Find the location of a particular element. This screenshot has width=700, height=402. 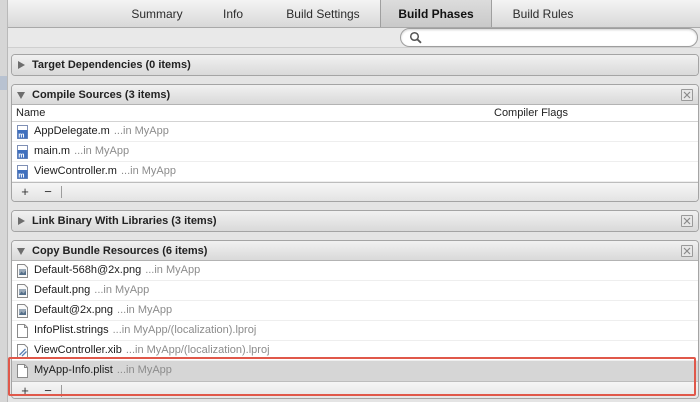

phase-target-dependencies: Target Dependencies (0 items) is located at coordinates (355, 65).